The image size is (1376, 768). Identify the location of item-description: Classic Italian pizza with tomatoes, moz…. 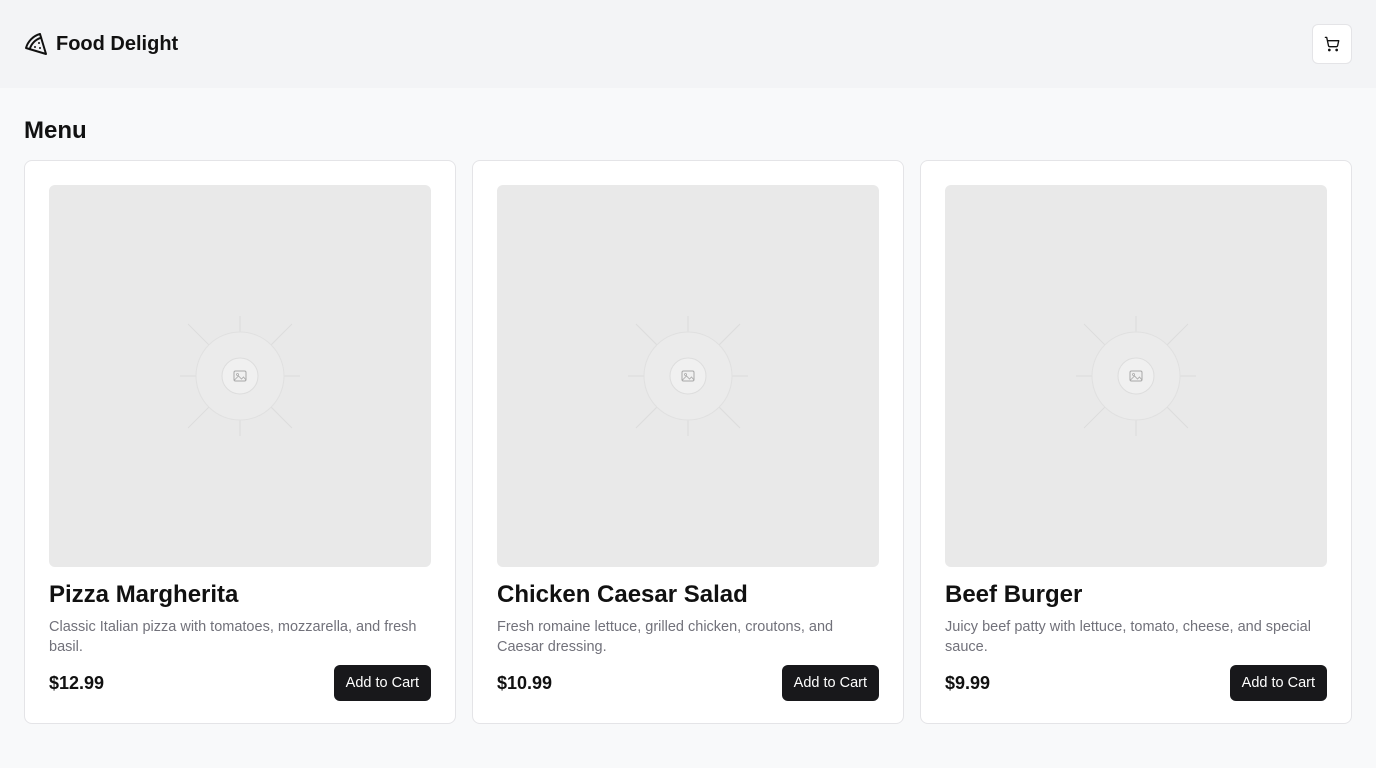
(233, 637).